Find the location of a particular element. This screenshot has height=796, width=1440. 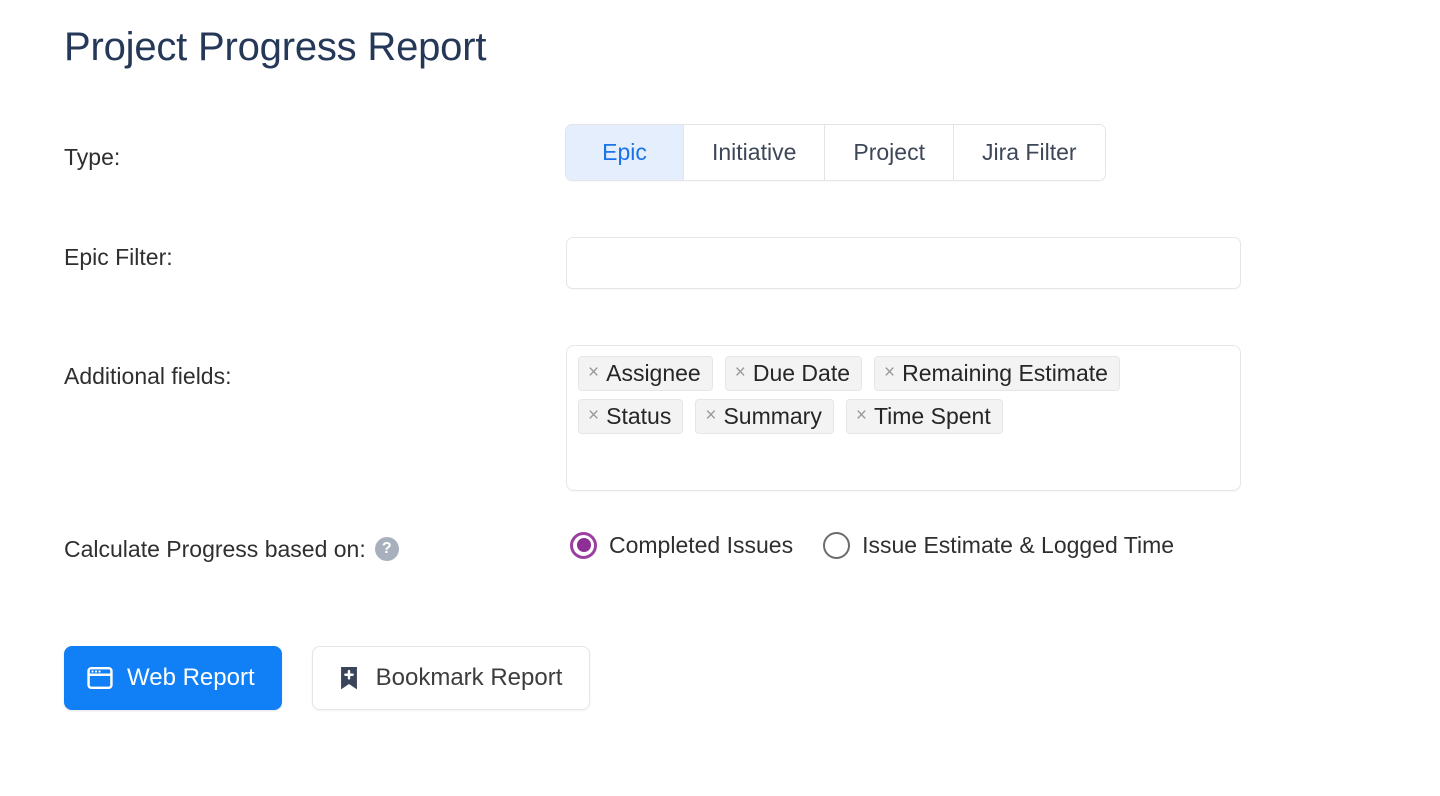

type-tab-group: Epic Initiative Project Jira Filter is located at coordinates (835, 152).